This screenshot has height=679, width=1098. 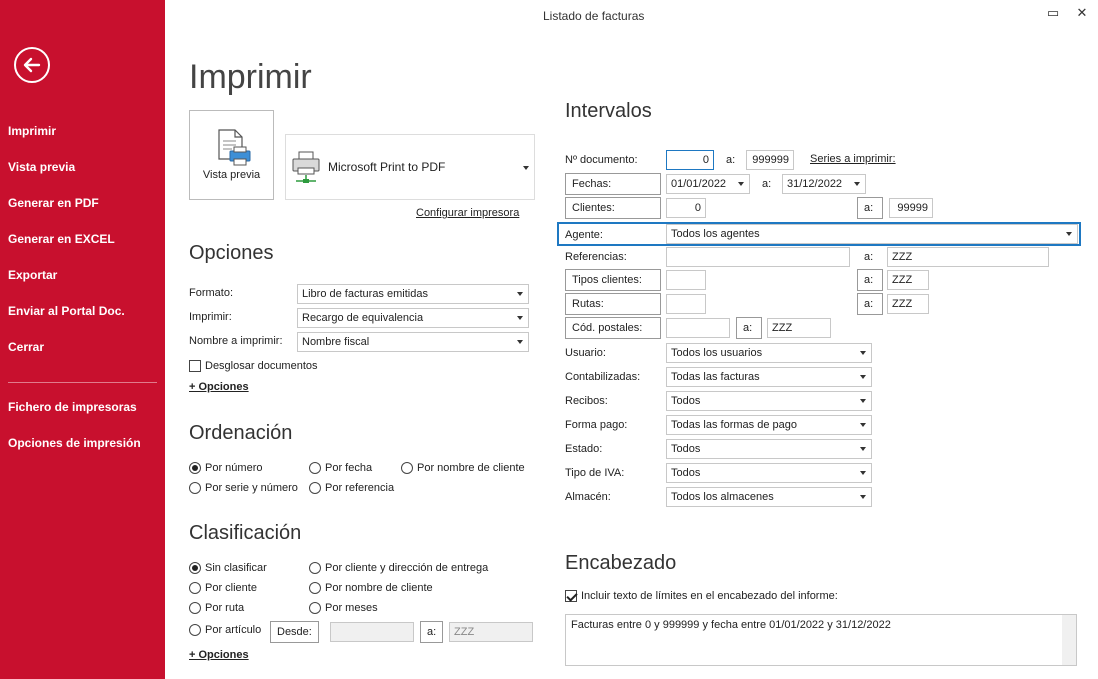 What do you see at coordinates (613, 208) in the screenshot?
I see `clientes-button: Clientes:` at bounding box center [613, 208].